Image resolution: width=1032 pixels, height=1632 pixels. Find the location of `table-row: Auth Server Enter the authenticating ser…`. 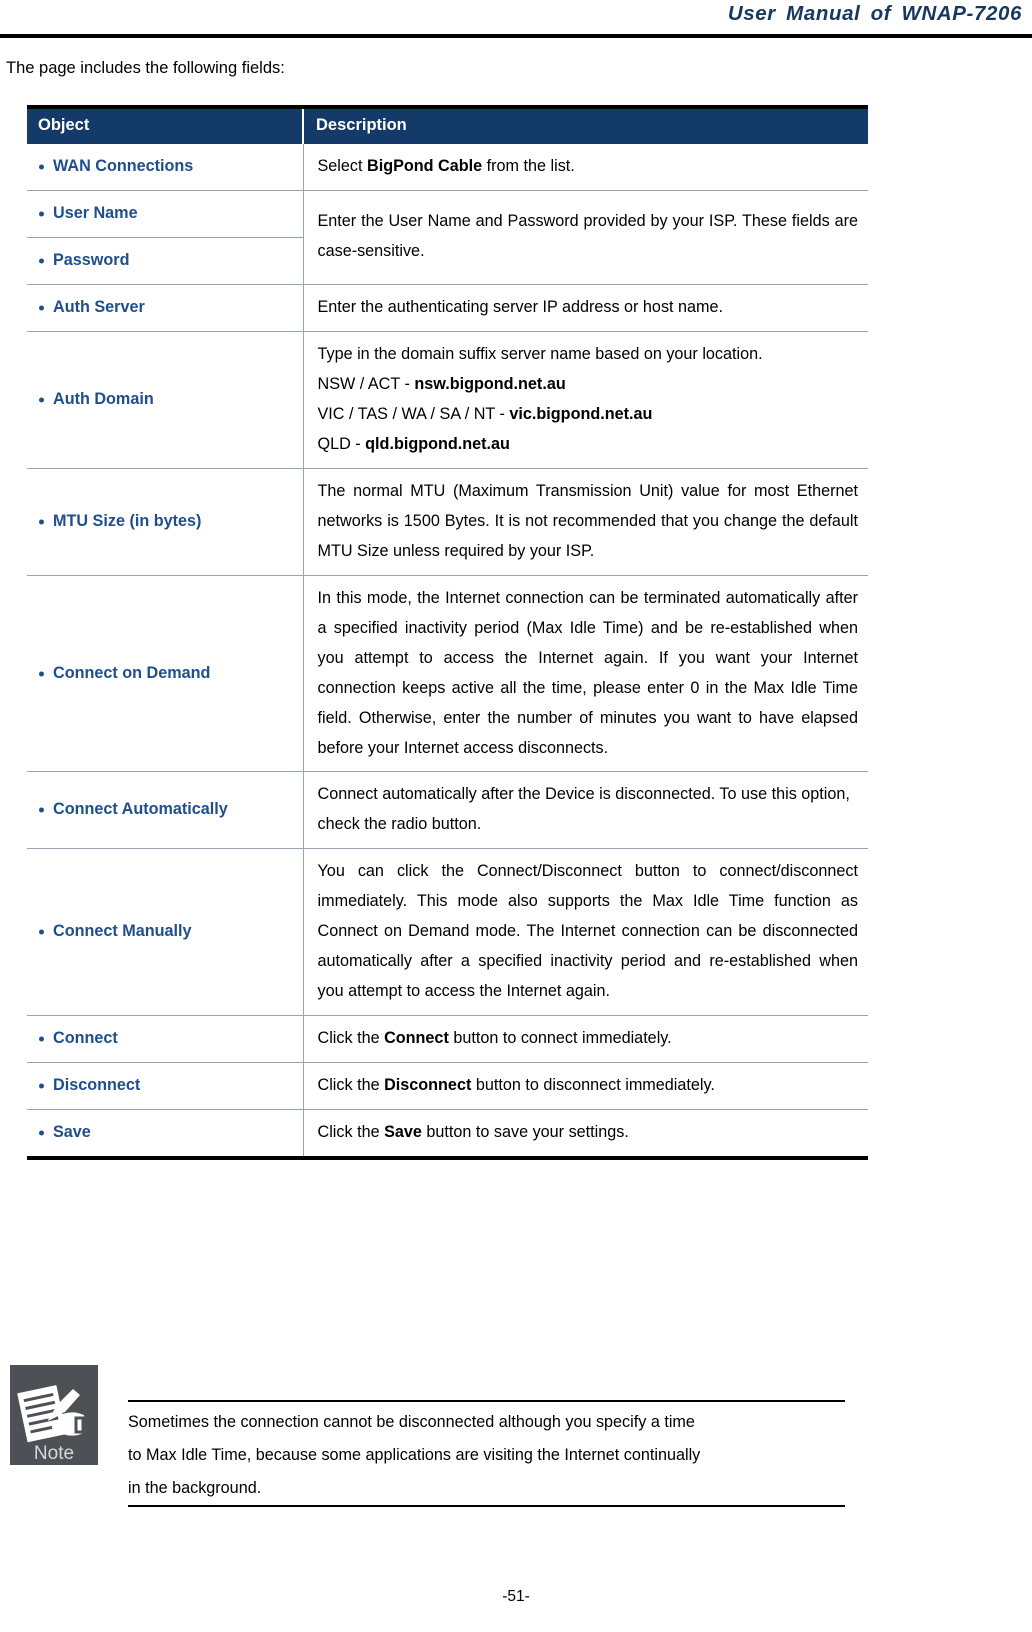

table-row: Auth Server Enter the authenticating ser… is located at coordinates (447, 308).